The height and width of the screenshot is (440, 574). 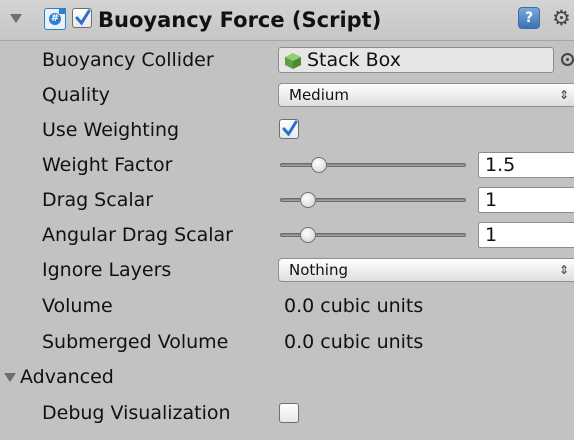 I want to click on field-row-volume: Volume 0.0 cubic units, so click(x=287, y=306).